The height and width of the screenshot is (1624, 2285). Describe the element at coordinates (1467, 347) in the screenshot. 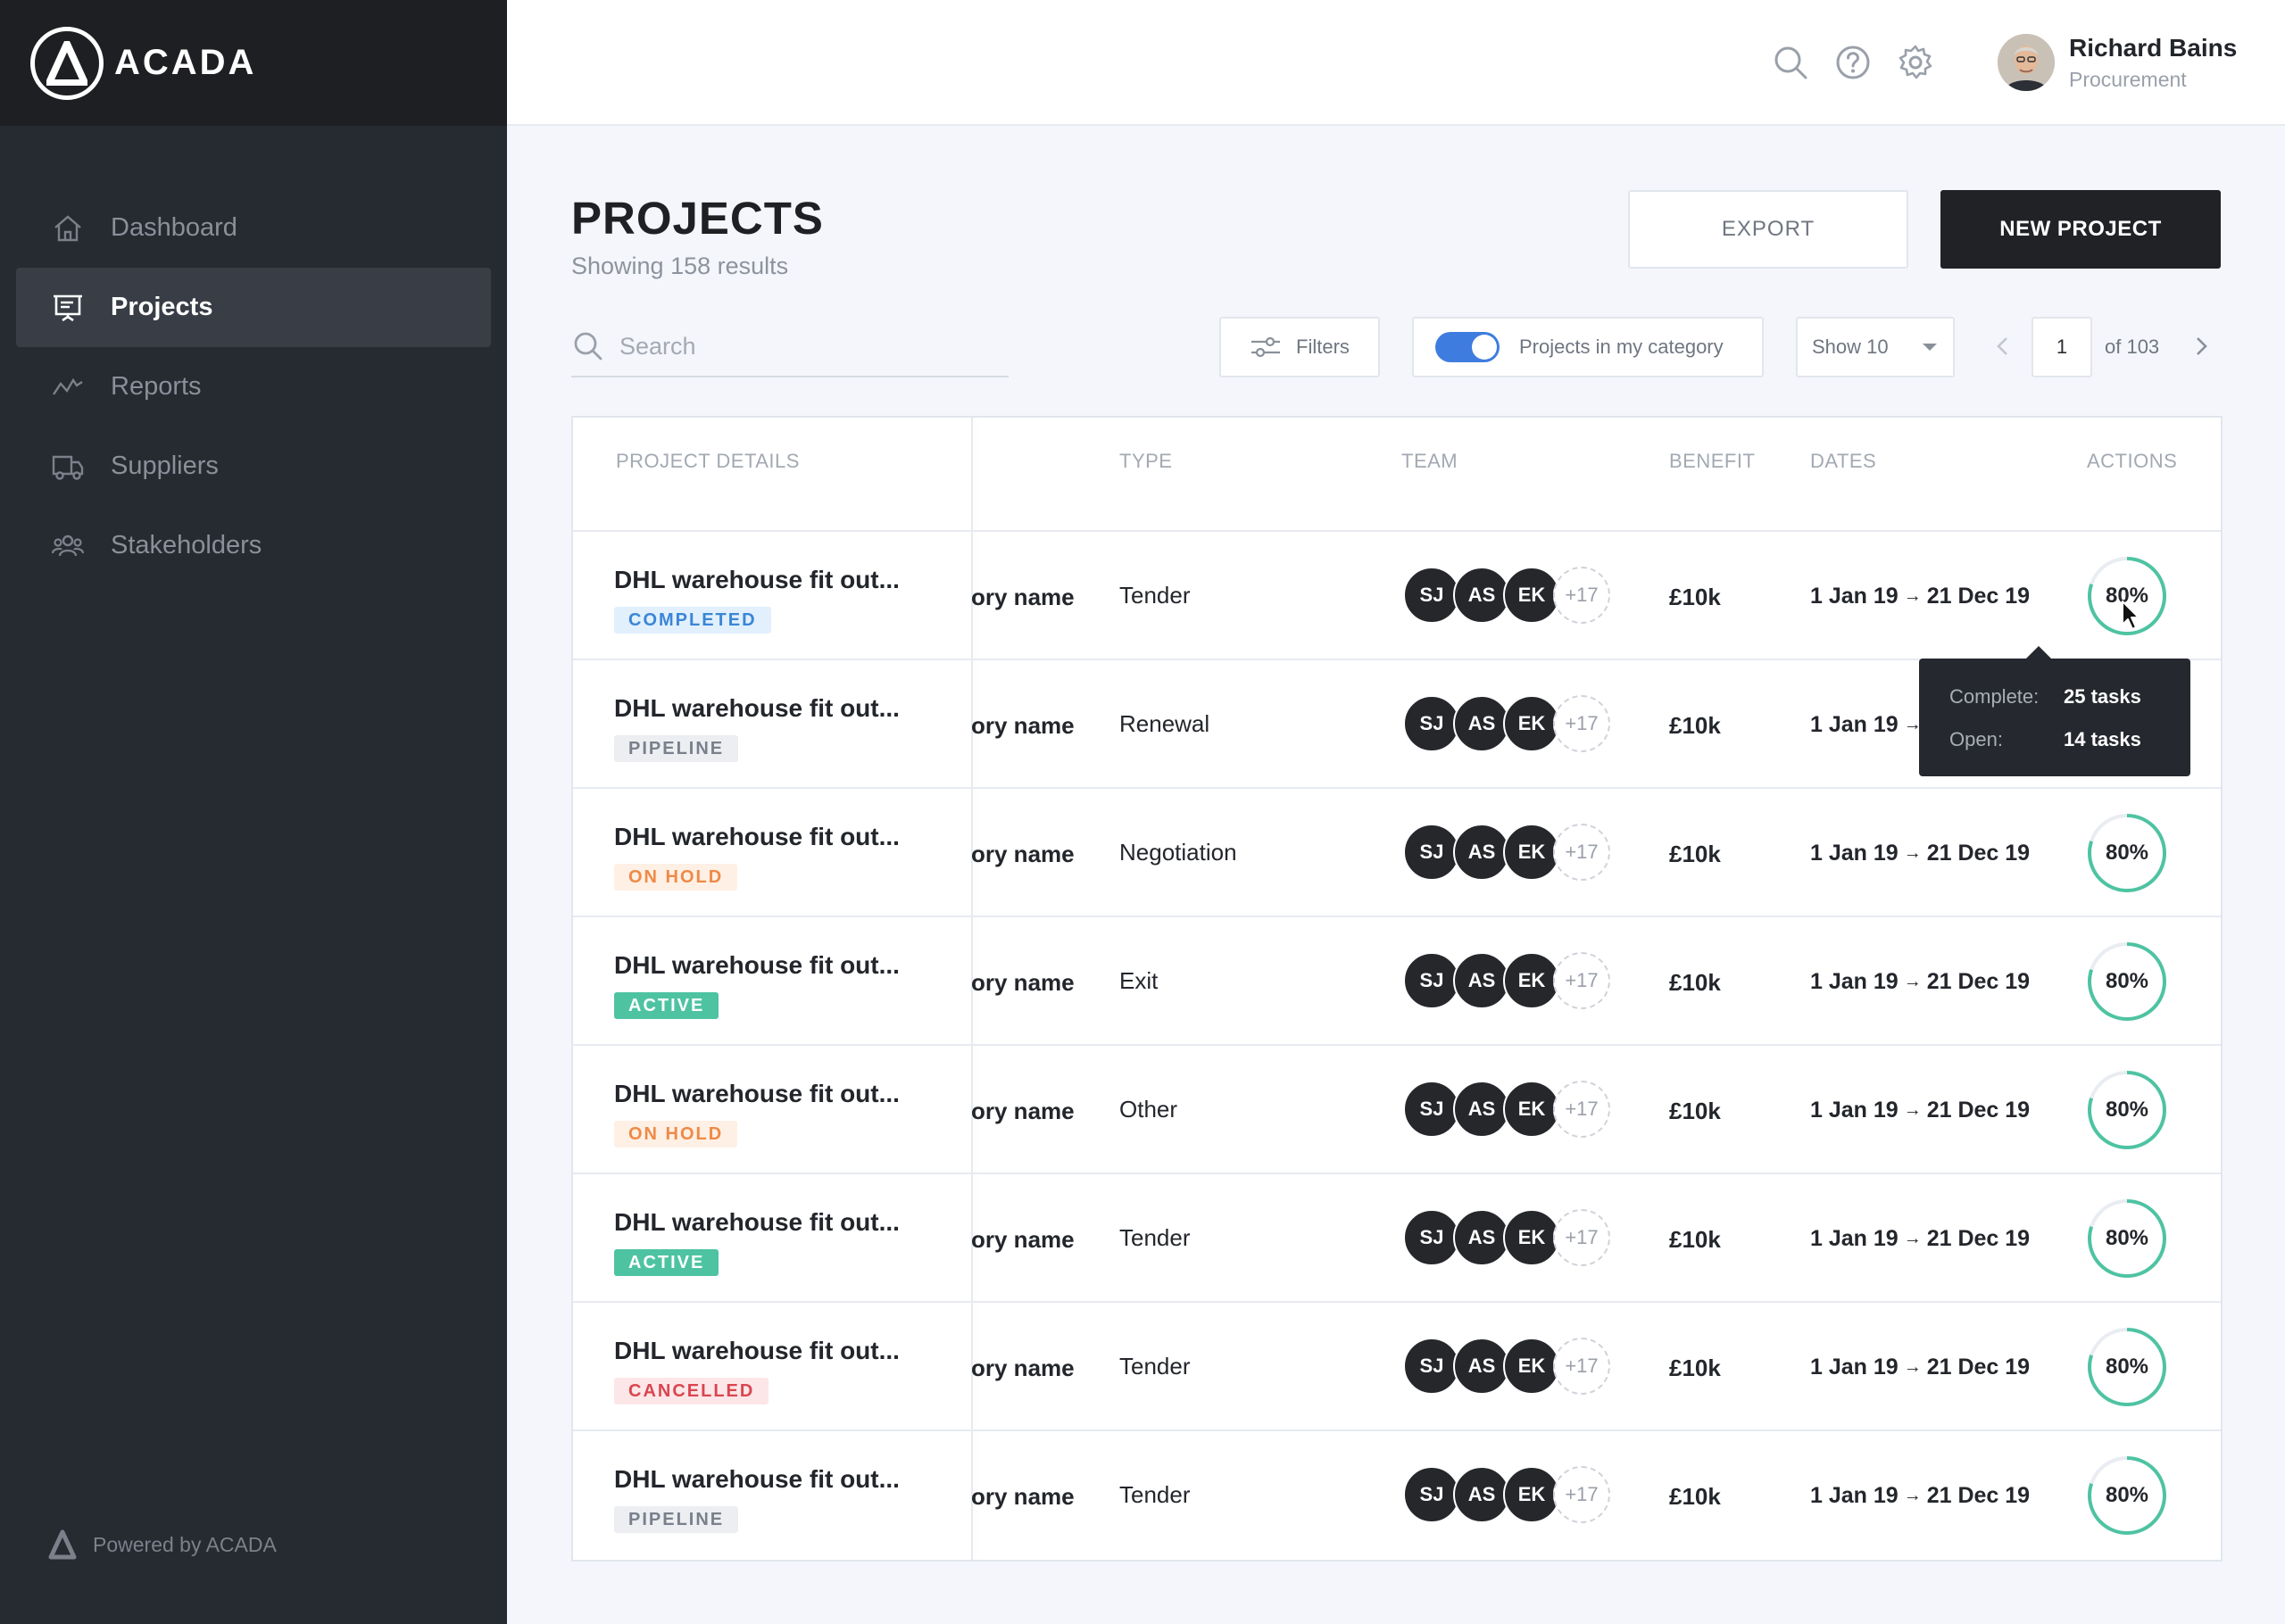

I see `category-toggle` at that location.